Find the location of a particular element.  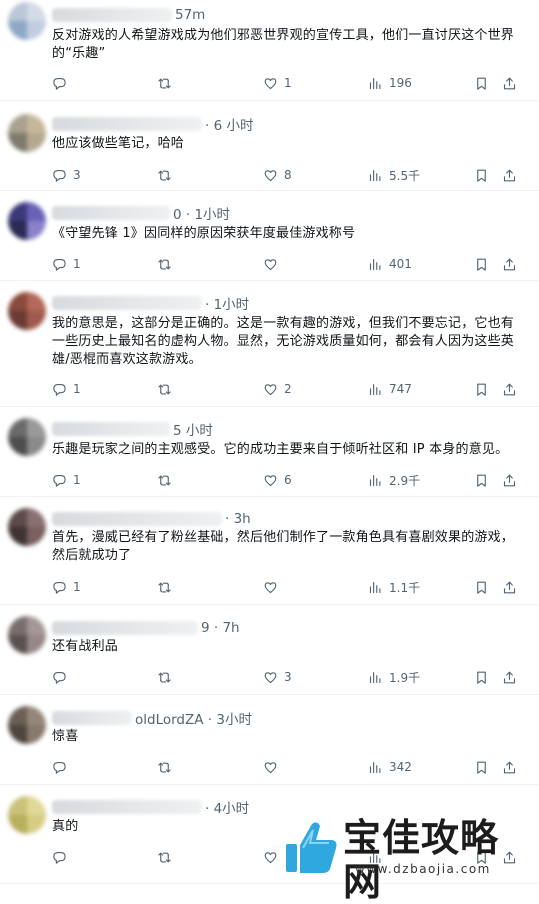

like-button: 2 is located at coordinates (277, 389).